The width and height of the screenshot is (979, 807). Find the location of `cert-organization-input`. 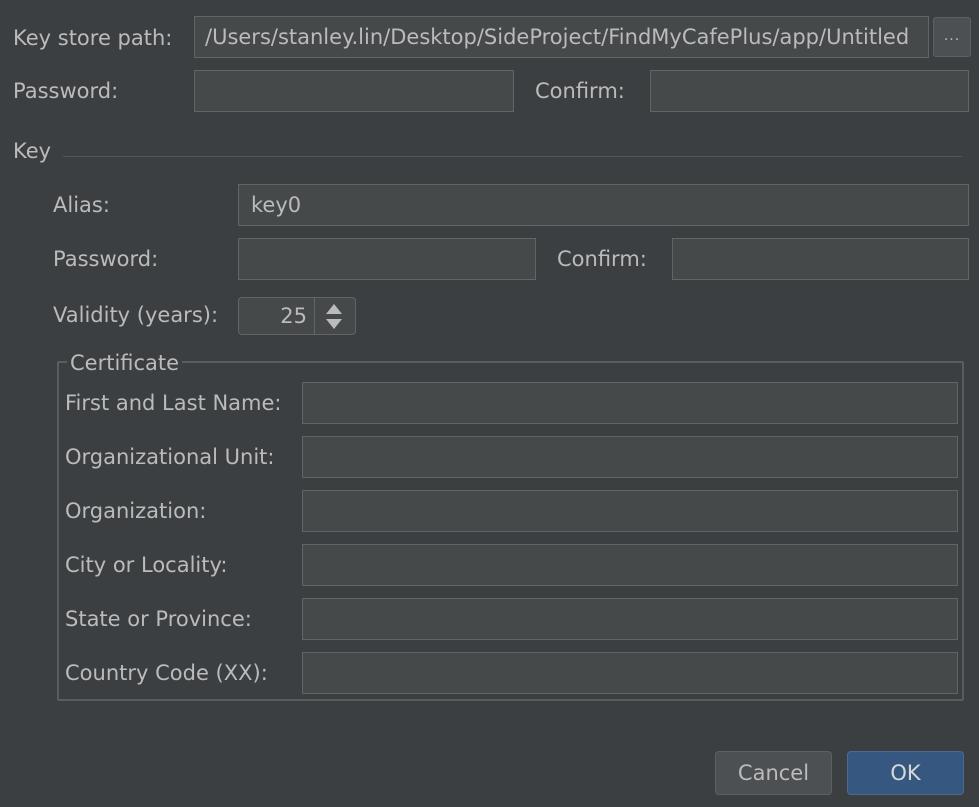

cert-organization-input is located at coordinates (630, 511).